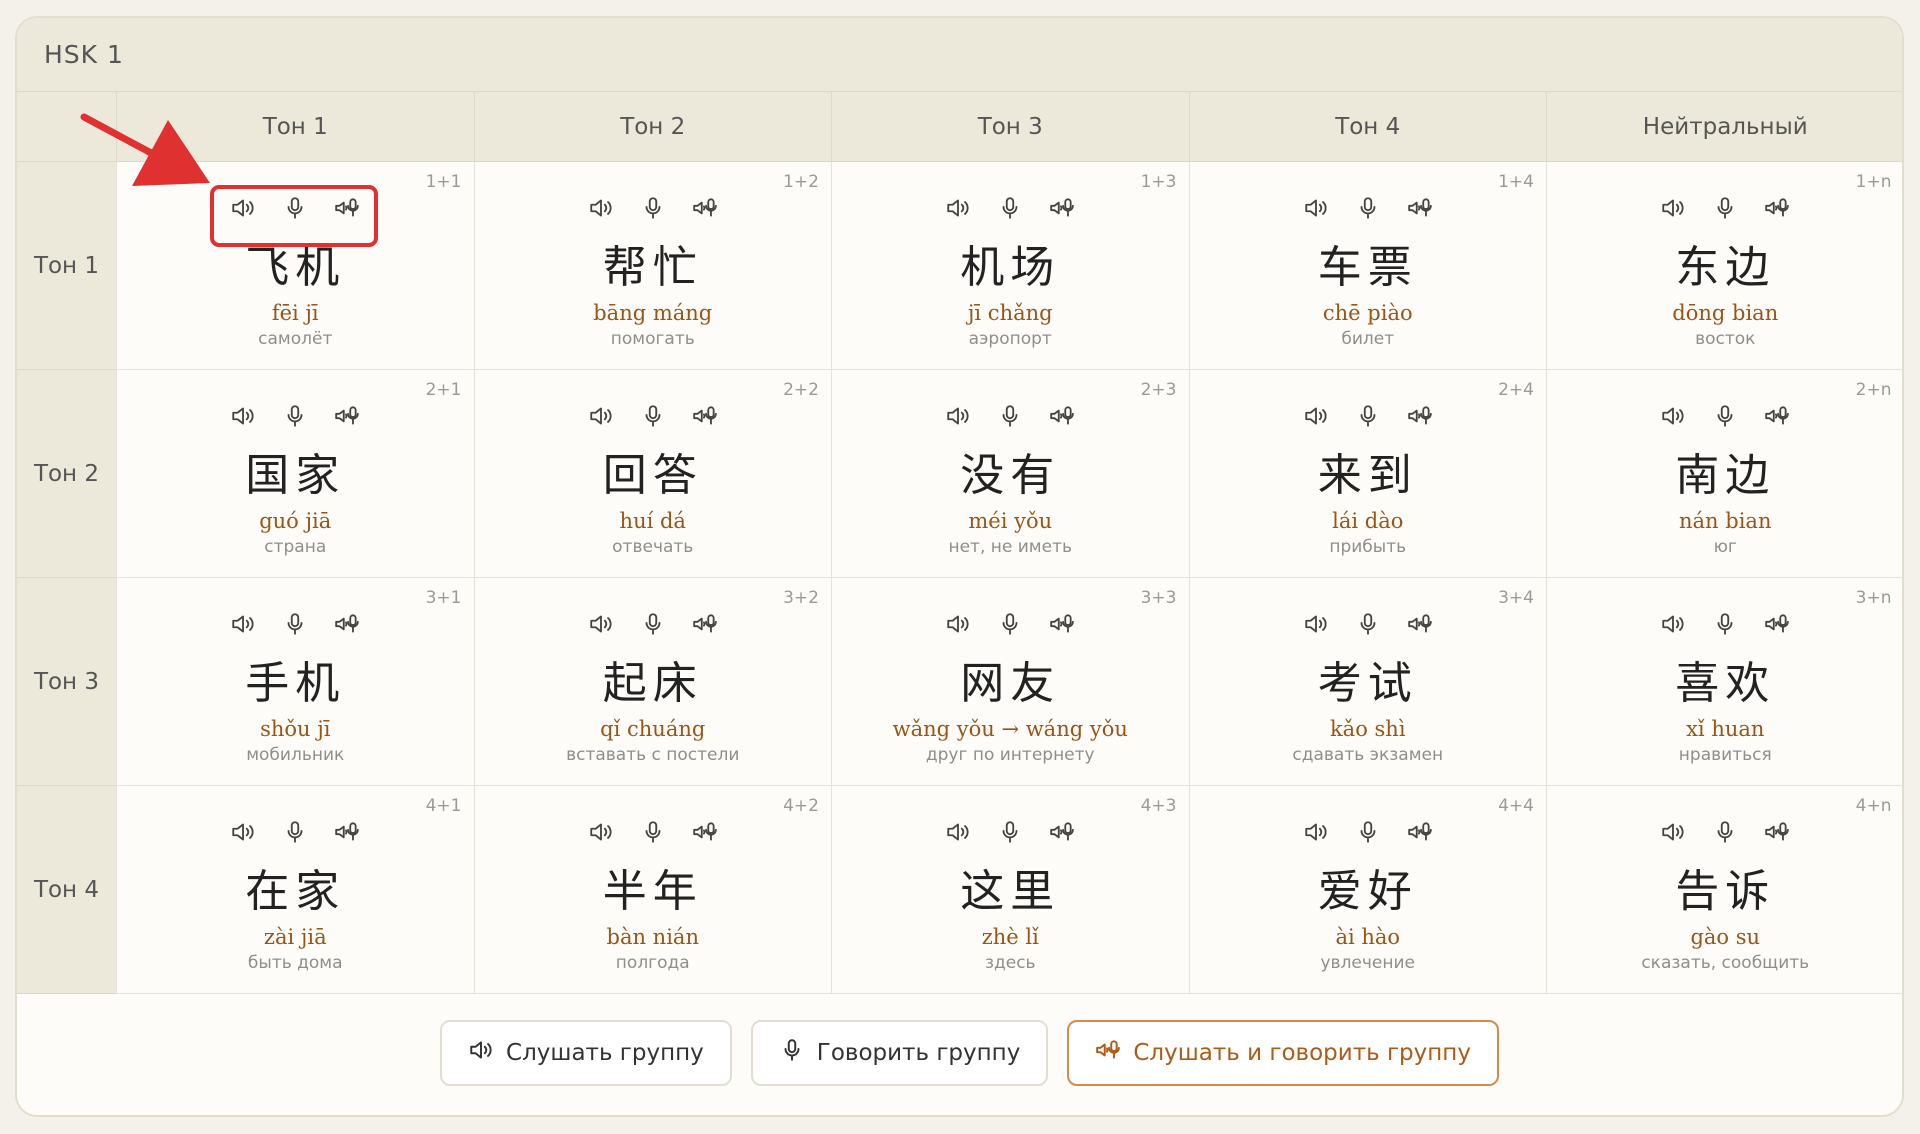  Describe the element at coordinates (1873, 806) in the screenshot. I see `tone-combo-label: 4+n` at that location.